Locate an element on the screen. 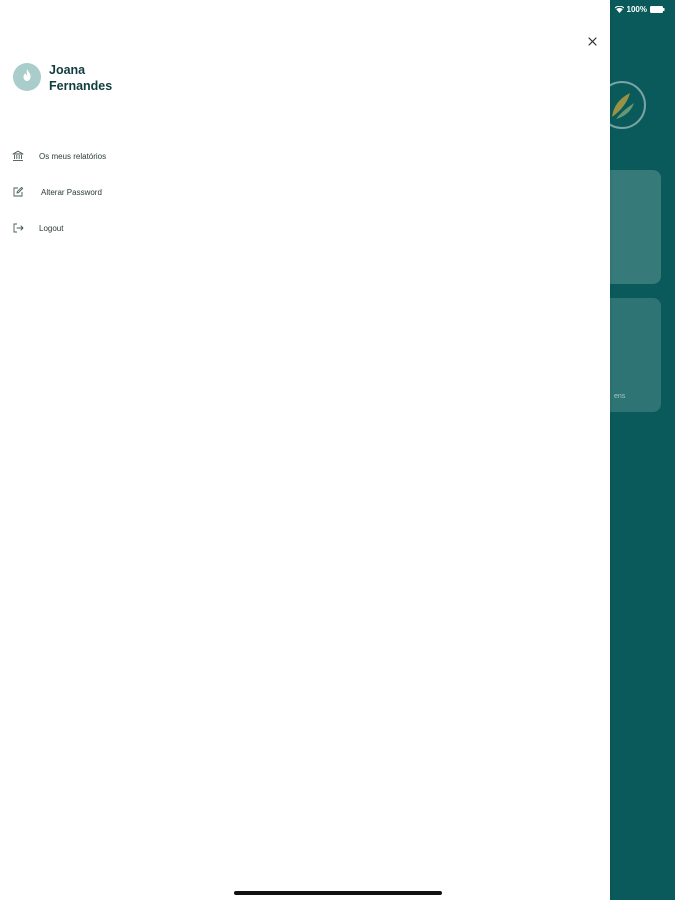  flame-icon is located at coordinates (27, 77).